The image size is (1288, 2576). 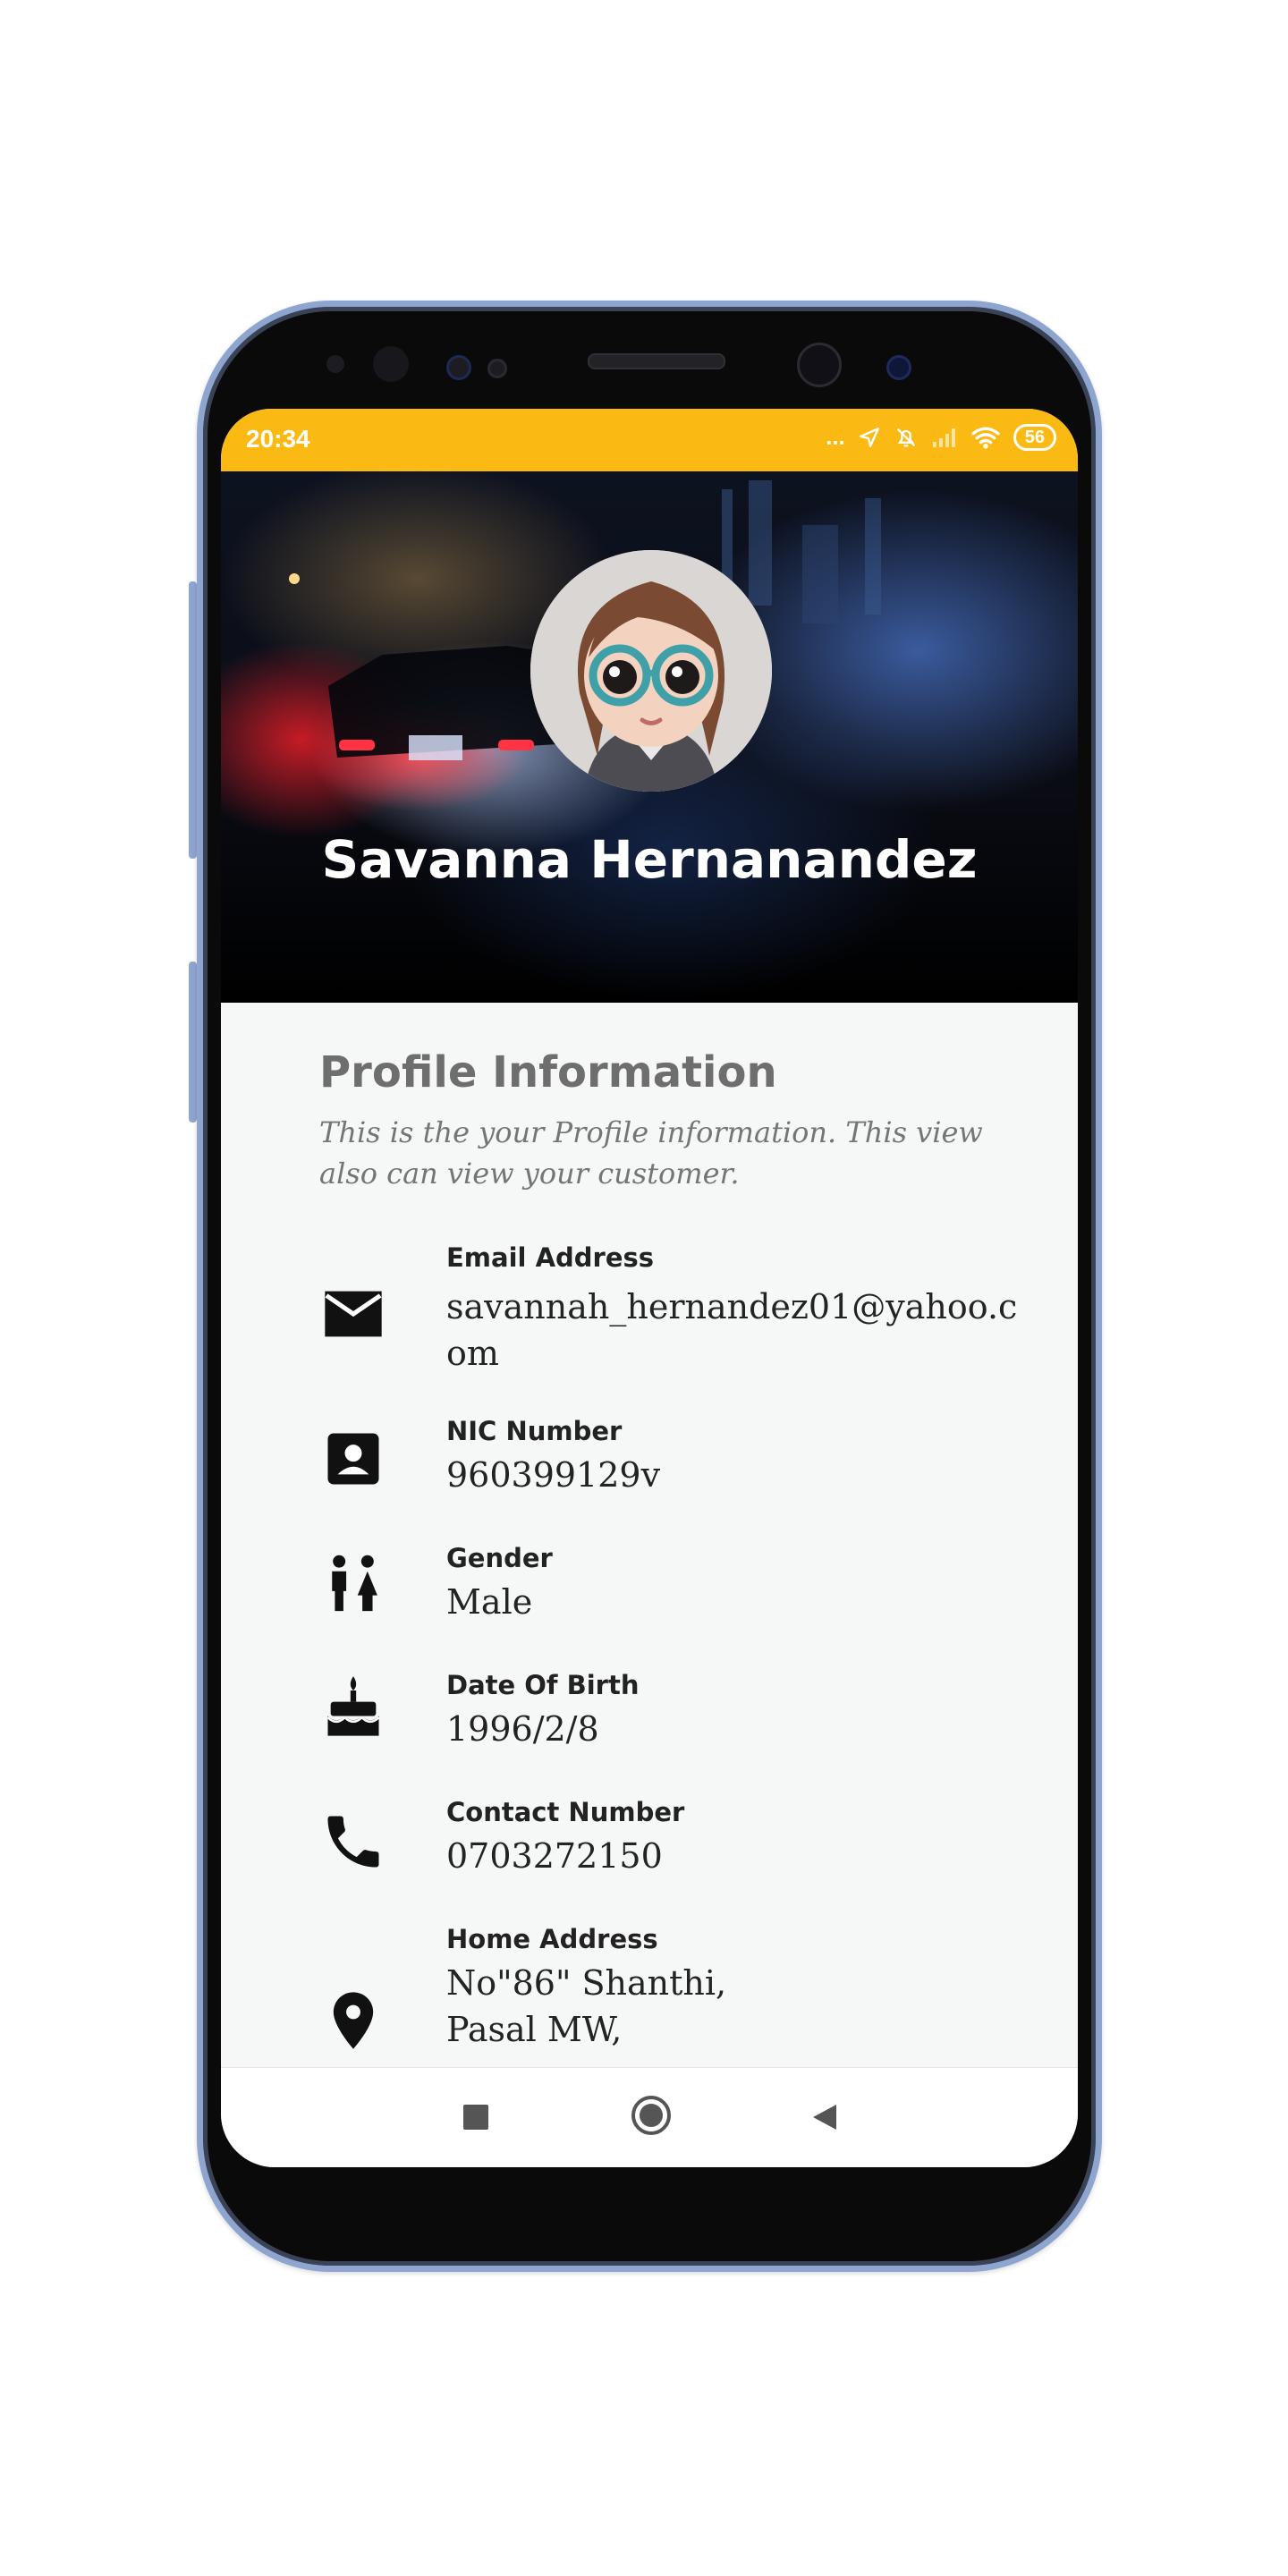 I want to click on avatar, so click(x=651, y=671).